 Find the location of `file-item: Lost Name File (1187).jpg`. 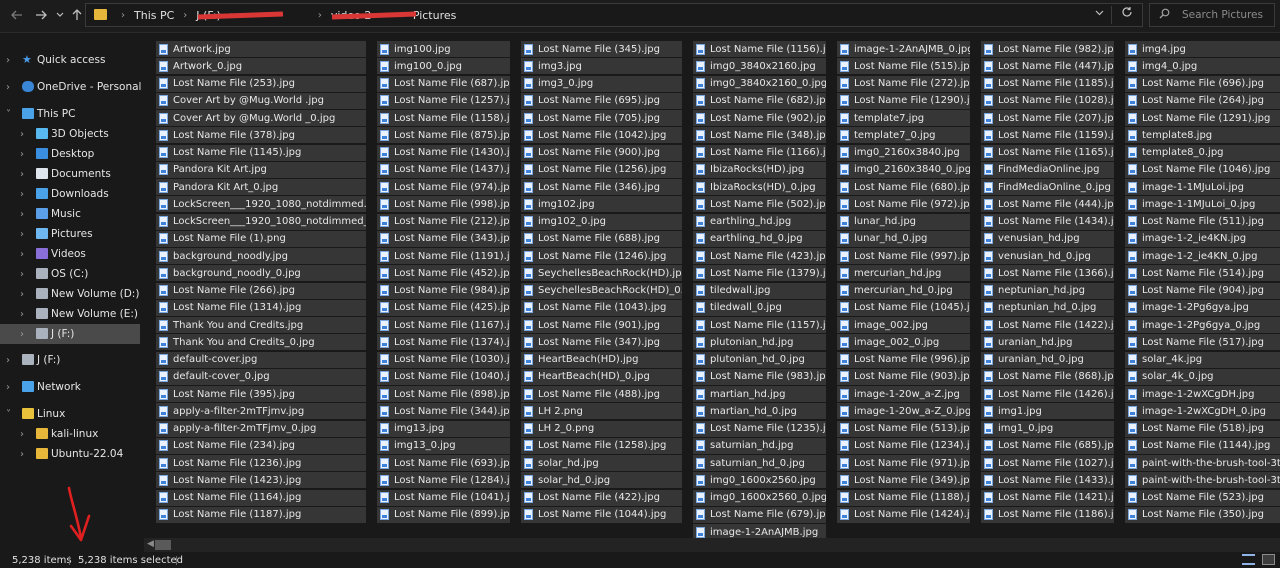

file-item: Lost Name File (1187).jpg is located at coordinates (261, 514).